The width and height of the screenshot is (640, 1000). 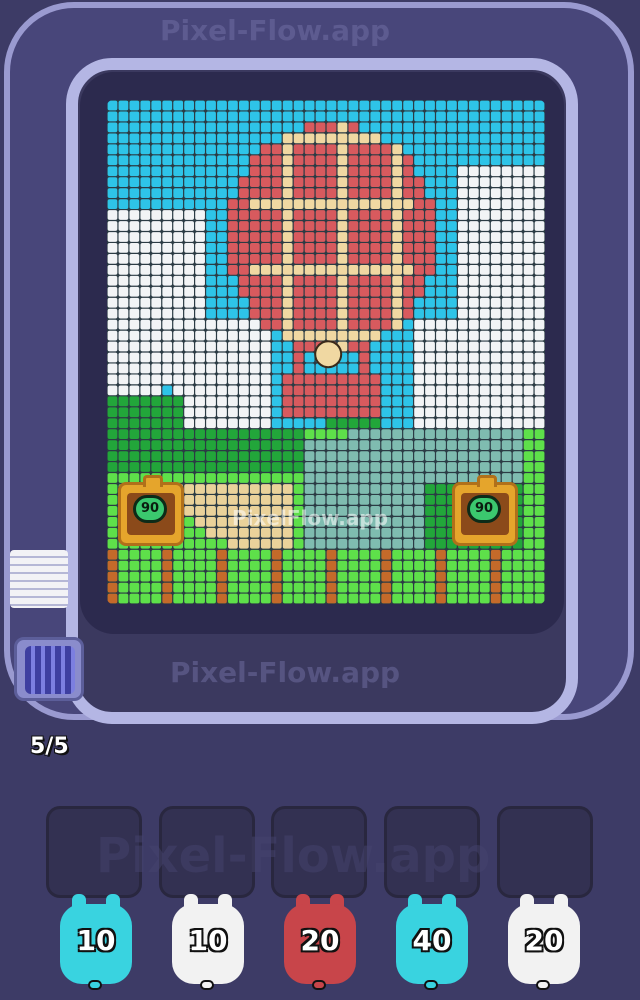 What do you see at coordinates (96, 942) in the screenshot?
I see `pig-card-1: 10` at bounding box center [96, 942].